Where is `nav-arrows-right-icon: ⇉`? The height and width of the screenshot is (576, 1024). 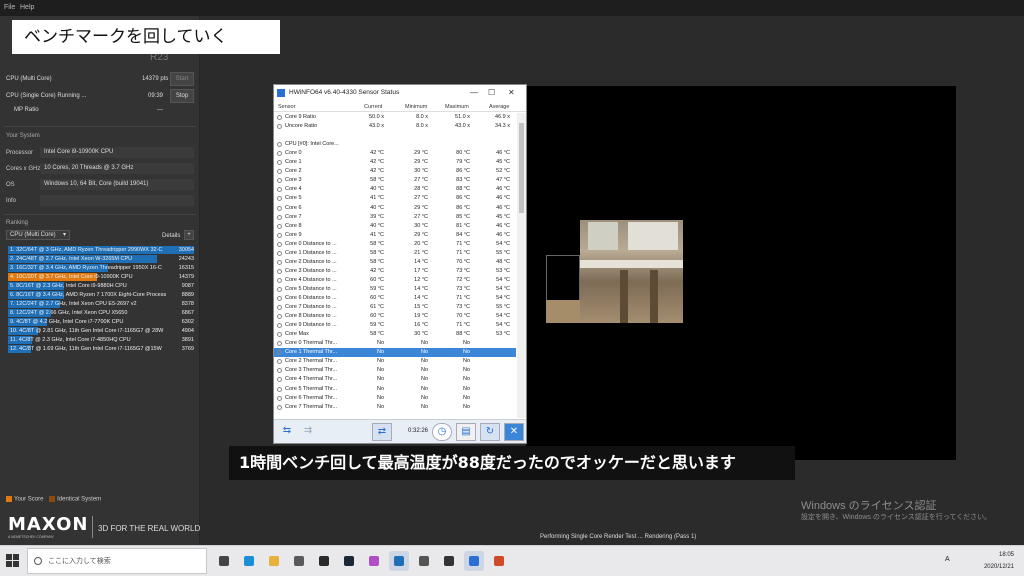
nav-arrows-right-icon: ⇉ is located at coordinates (308, 432).